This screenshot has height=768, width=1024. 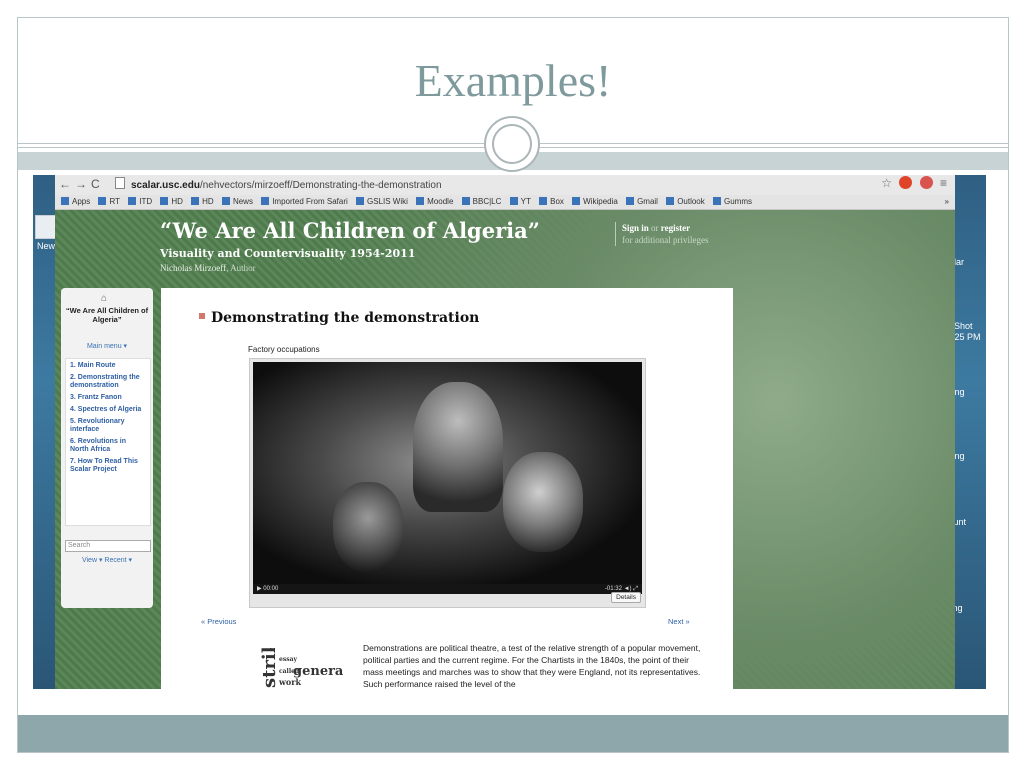 I want to click on bookmark-item: Outlook, so click(x=685, y=202).